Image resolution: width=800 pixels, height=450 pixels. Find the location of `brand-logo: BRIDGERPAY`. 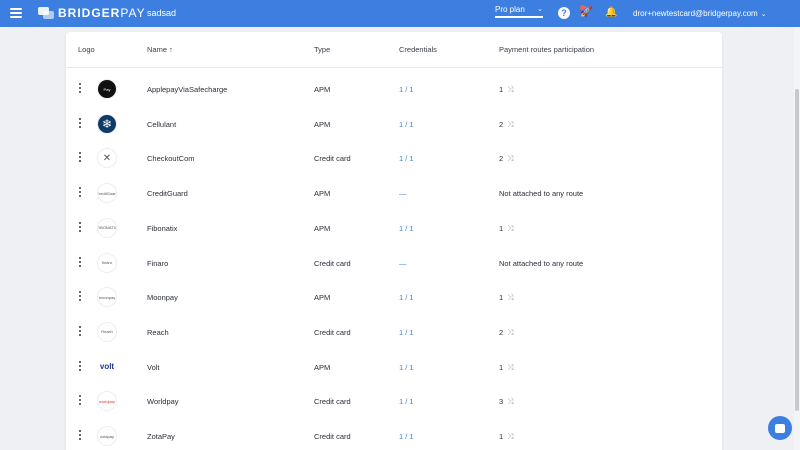

brand-logo: BRIDGERPAY is located at coordinates (92, 13).